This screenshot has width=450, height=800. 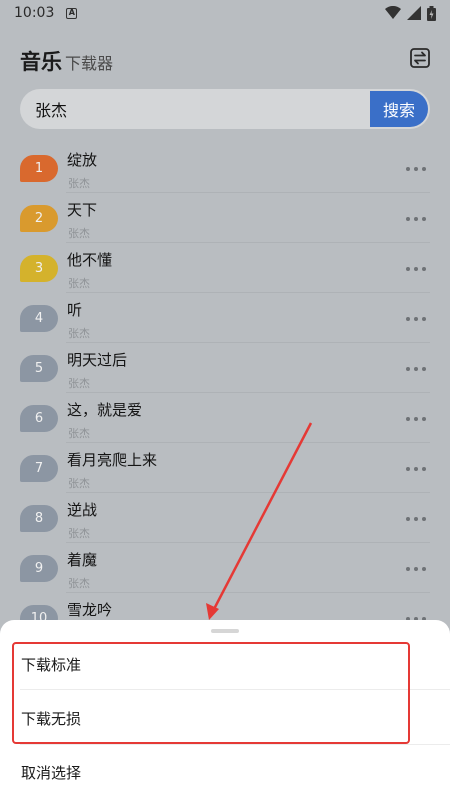 I want to click on song-title: 听, so click(x=75, y=310).